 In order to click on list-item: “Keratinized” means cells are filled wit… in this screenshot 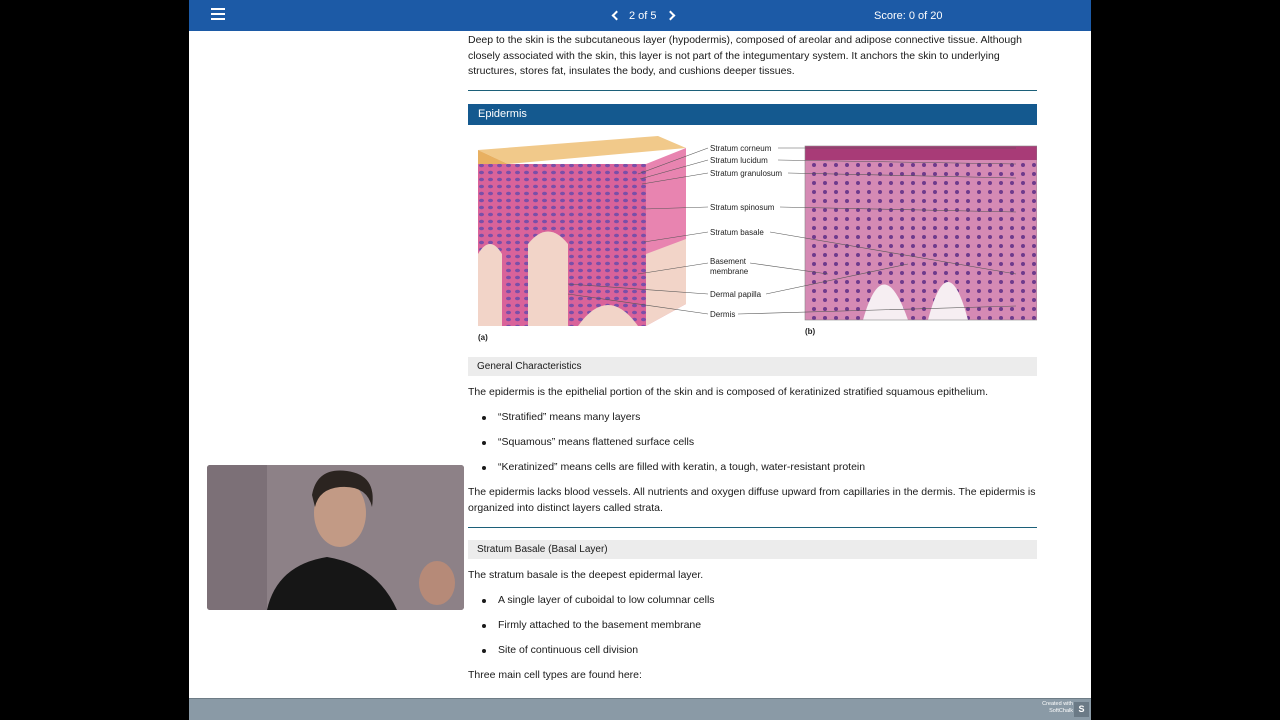, I will do `click(760, 472)`.